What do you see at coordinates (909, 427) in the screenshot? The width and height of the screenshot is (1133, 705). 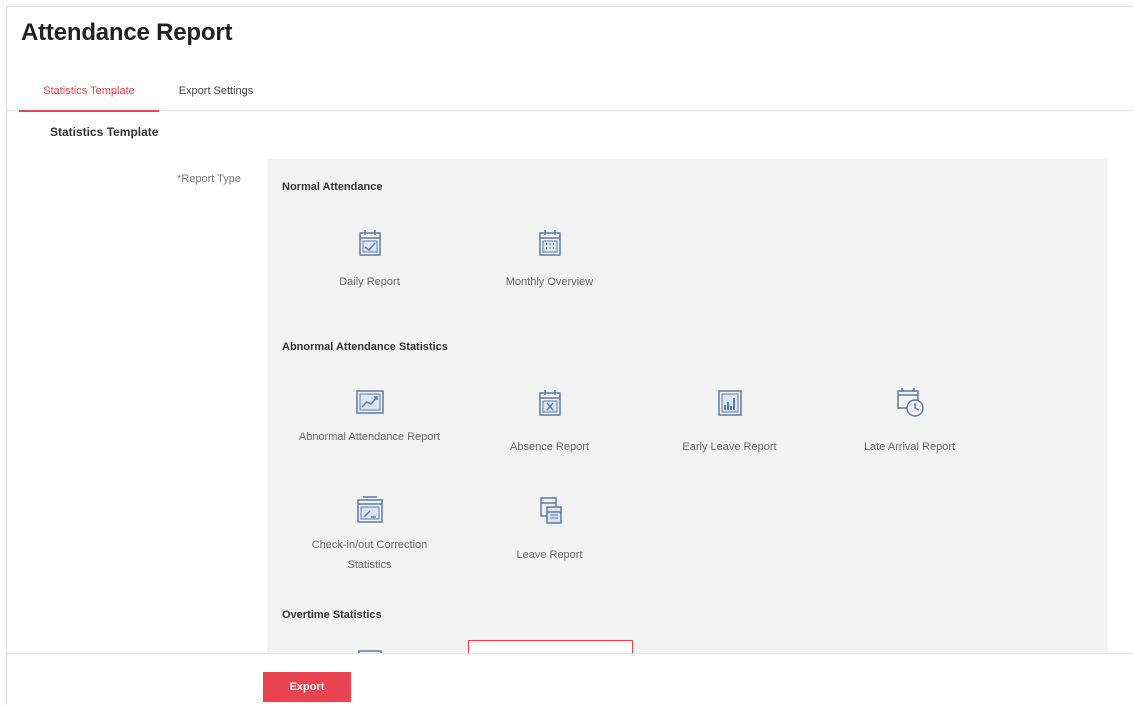 I see `card-late-arrival-report: Late Arrival Report` at bounding box center [909, 427].